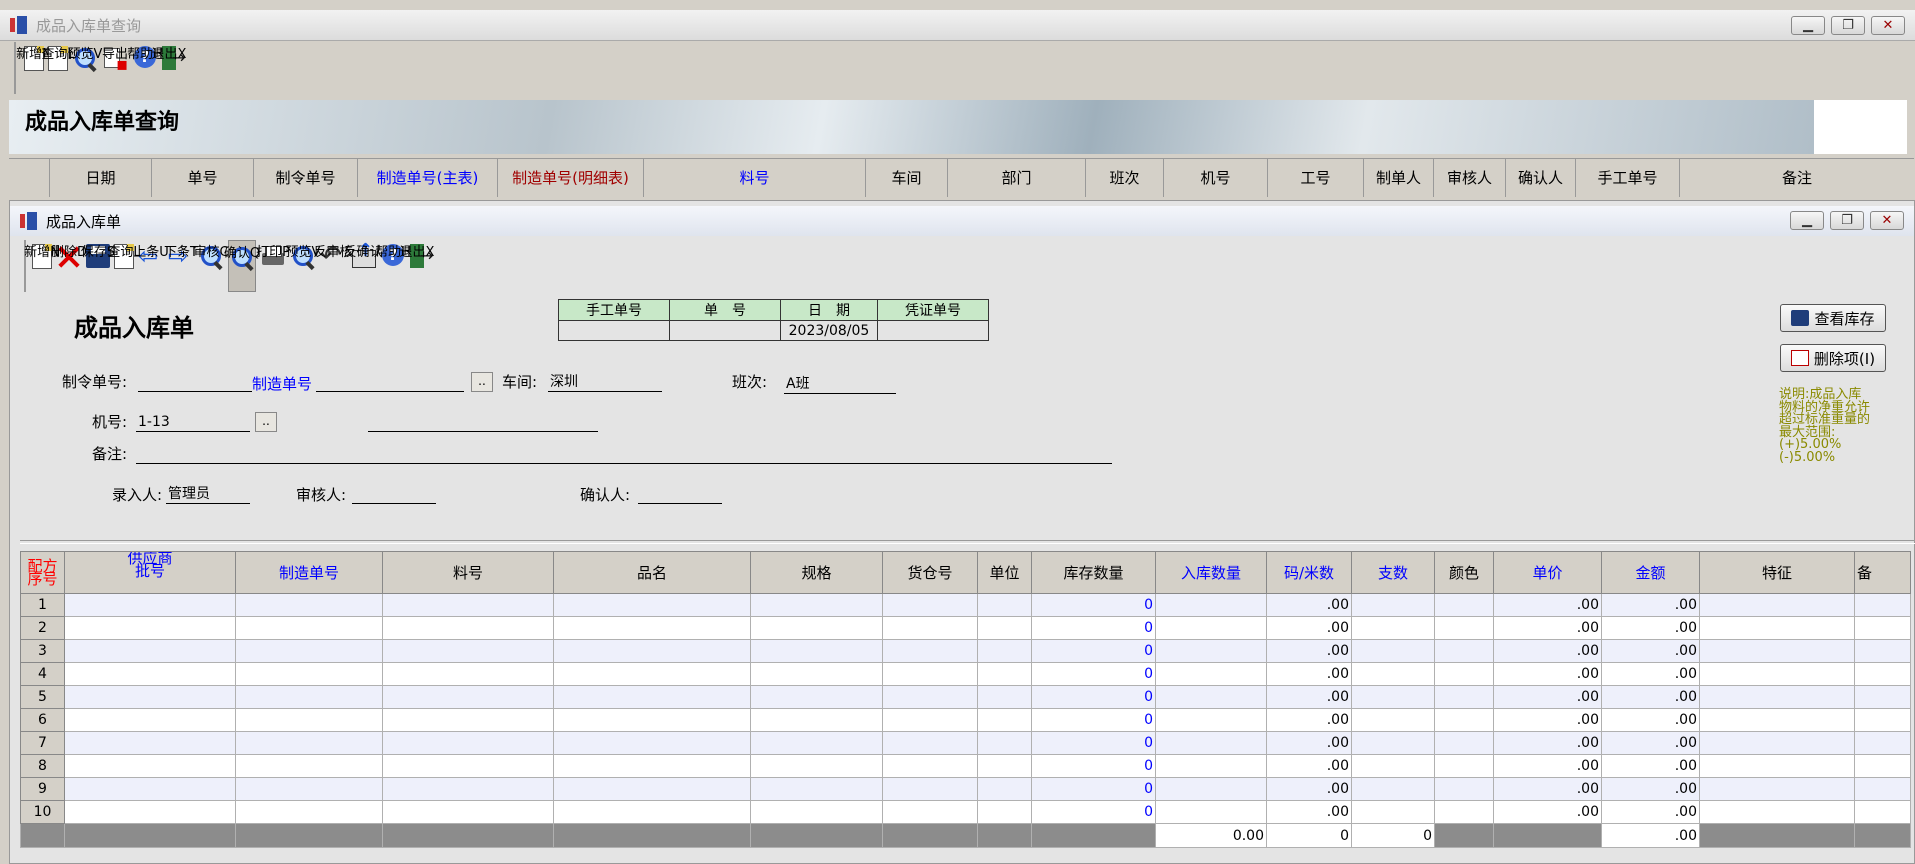  I want to click on col-warehouse: 货仓号, so click(930, 572).